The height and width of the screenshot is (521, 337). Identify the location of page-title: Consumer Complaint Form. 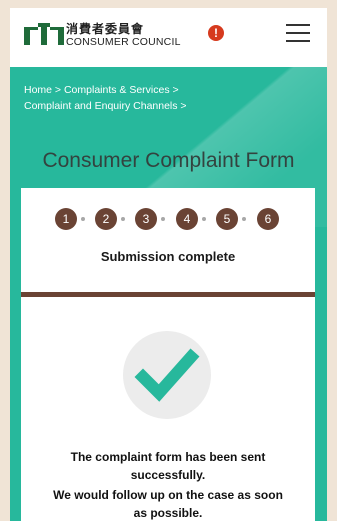
(168, 160).